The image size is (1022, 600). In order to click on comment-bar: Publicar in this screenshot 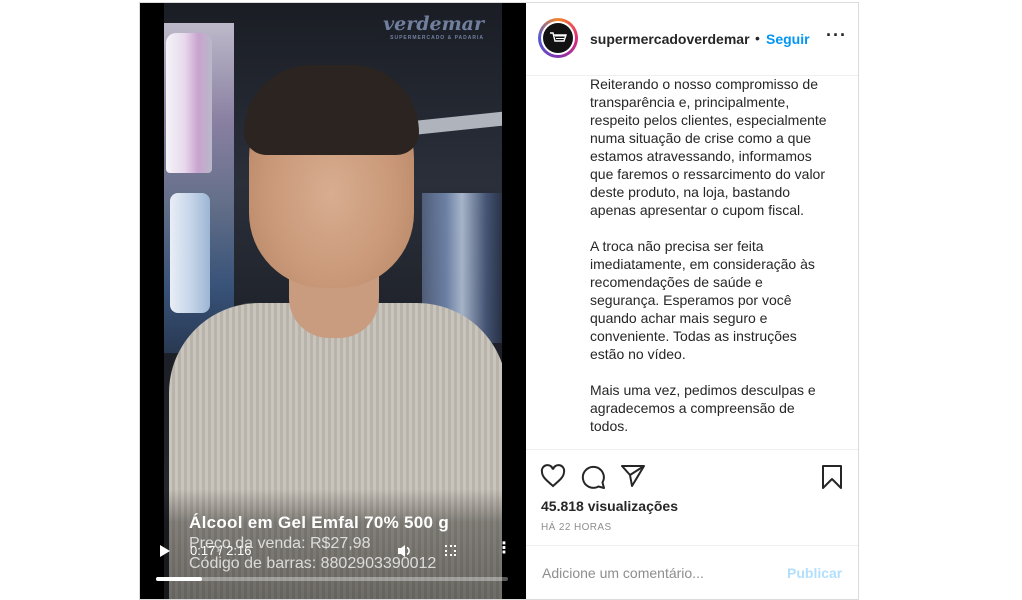, I will do `click(692, 572)`.